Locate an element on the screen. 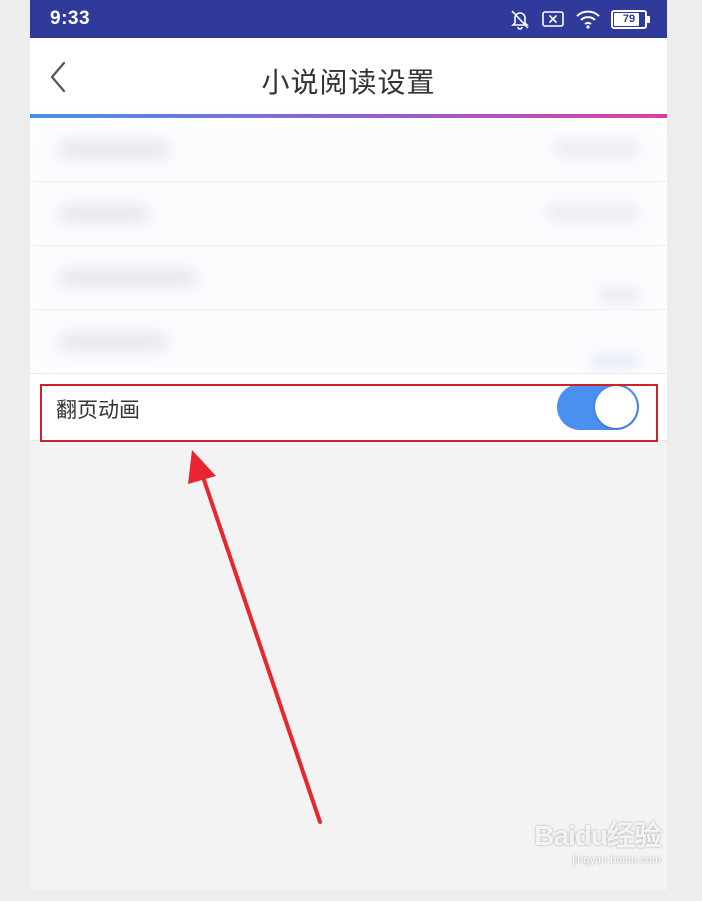 The height and width of the screenshot is (901, 702). battery-level: 79 is located at coordinates (629, 19).